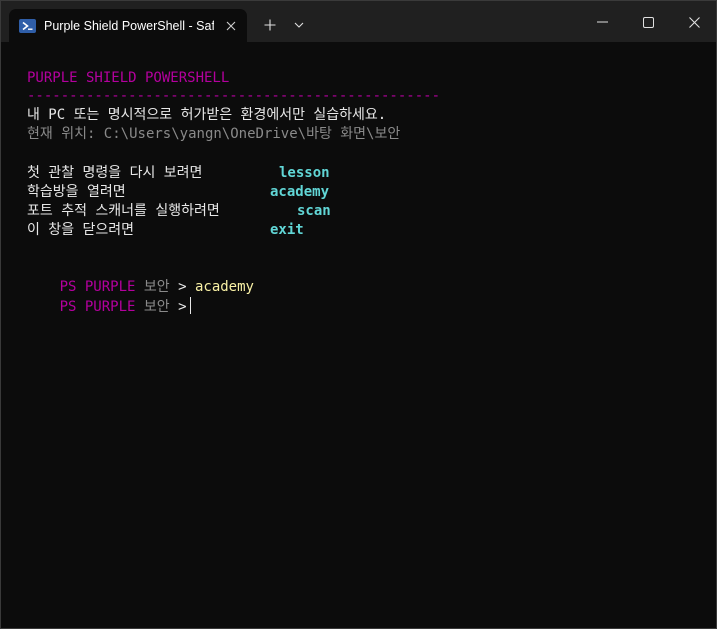 The height and width of the screenshot is (629, 717). I want to click on powershell-icon, so click(27, 25).